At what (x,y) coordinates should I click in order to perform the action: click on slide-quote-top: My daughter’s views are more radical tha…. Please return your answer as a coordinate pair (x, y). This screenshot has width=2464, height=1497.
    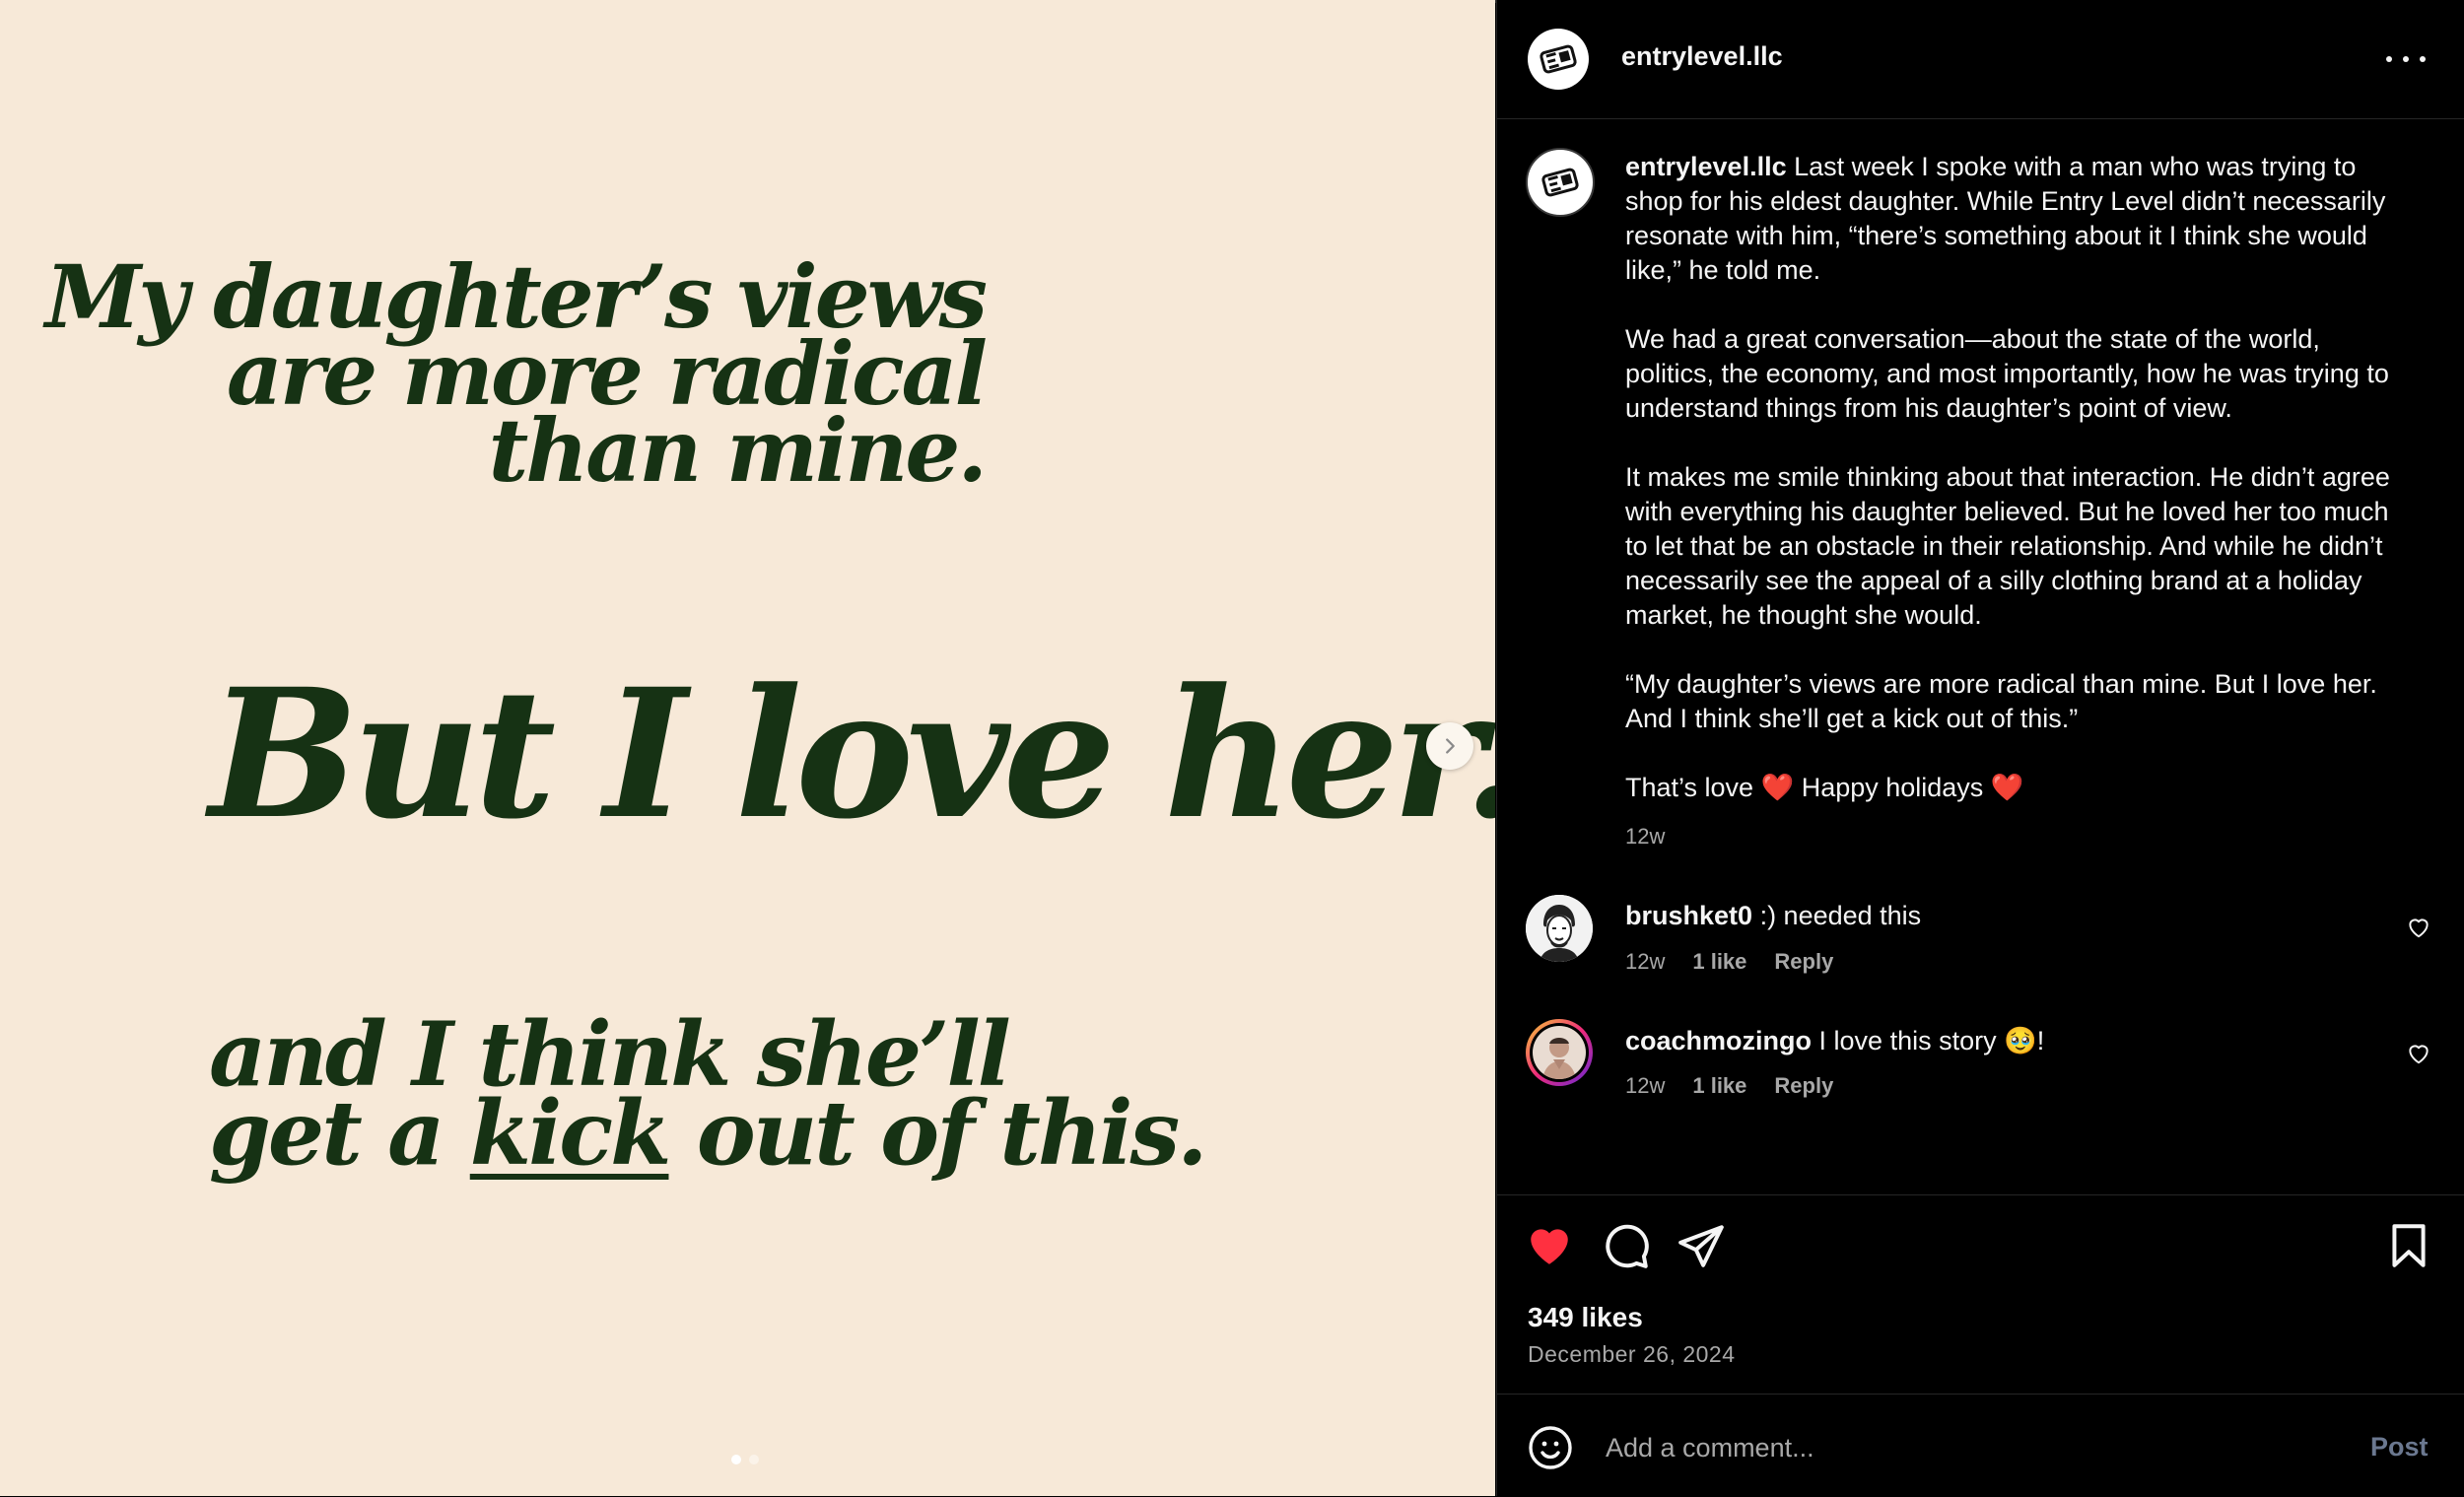
    Looking at the image, I should click on (516, 373).